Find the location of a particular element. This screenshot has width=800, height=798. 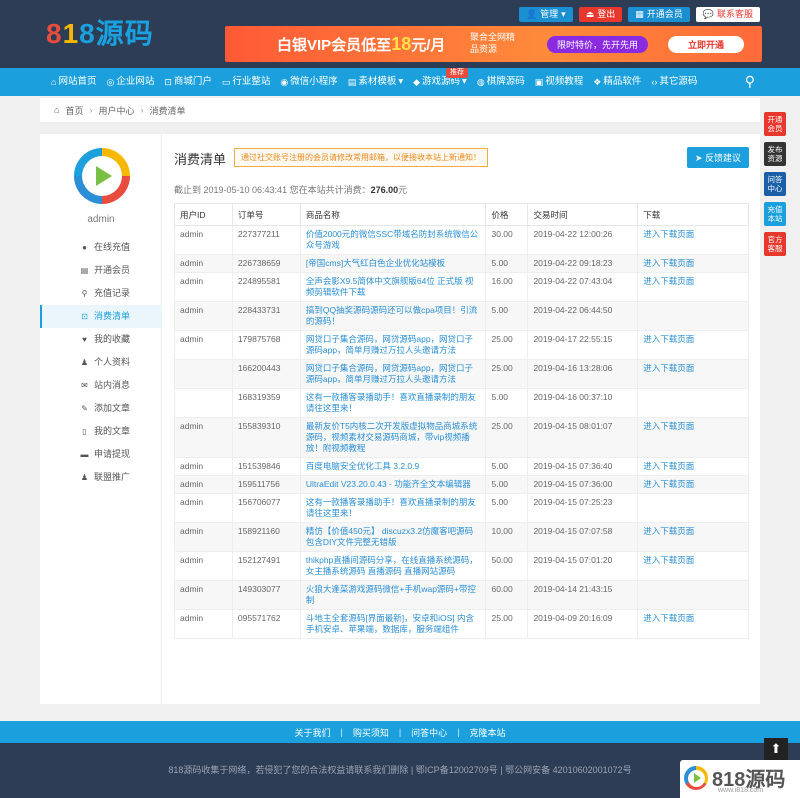

cell-time: 2019-04-16 13:28:06 is located at coordinates (583, 374).